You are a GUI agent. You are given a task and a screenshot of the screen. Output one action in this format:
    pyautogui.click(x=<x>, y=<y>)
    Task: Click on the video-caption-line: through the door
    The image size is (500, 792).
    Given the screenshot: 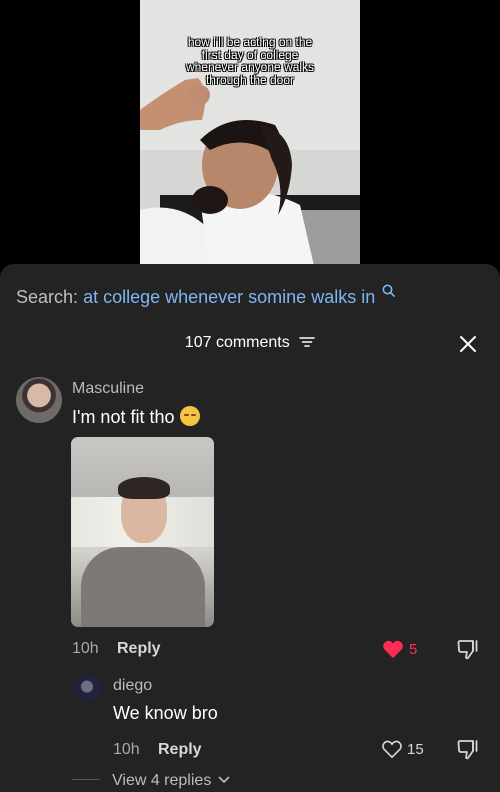 What is the action you would take?
    pyautogui.click(x=250, y=79)
    